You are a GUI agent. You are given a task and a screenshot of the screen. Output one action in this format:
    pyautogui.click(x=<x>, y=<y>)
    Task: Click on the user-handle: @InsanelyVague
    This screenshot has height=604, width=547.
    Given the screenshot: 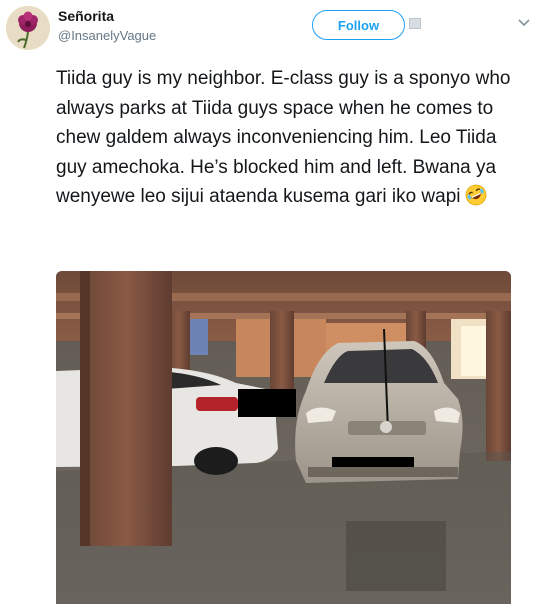 What is the action you would take?
    pyautogui.click(x=107, y=35)
    